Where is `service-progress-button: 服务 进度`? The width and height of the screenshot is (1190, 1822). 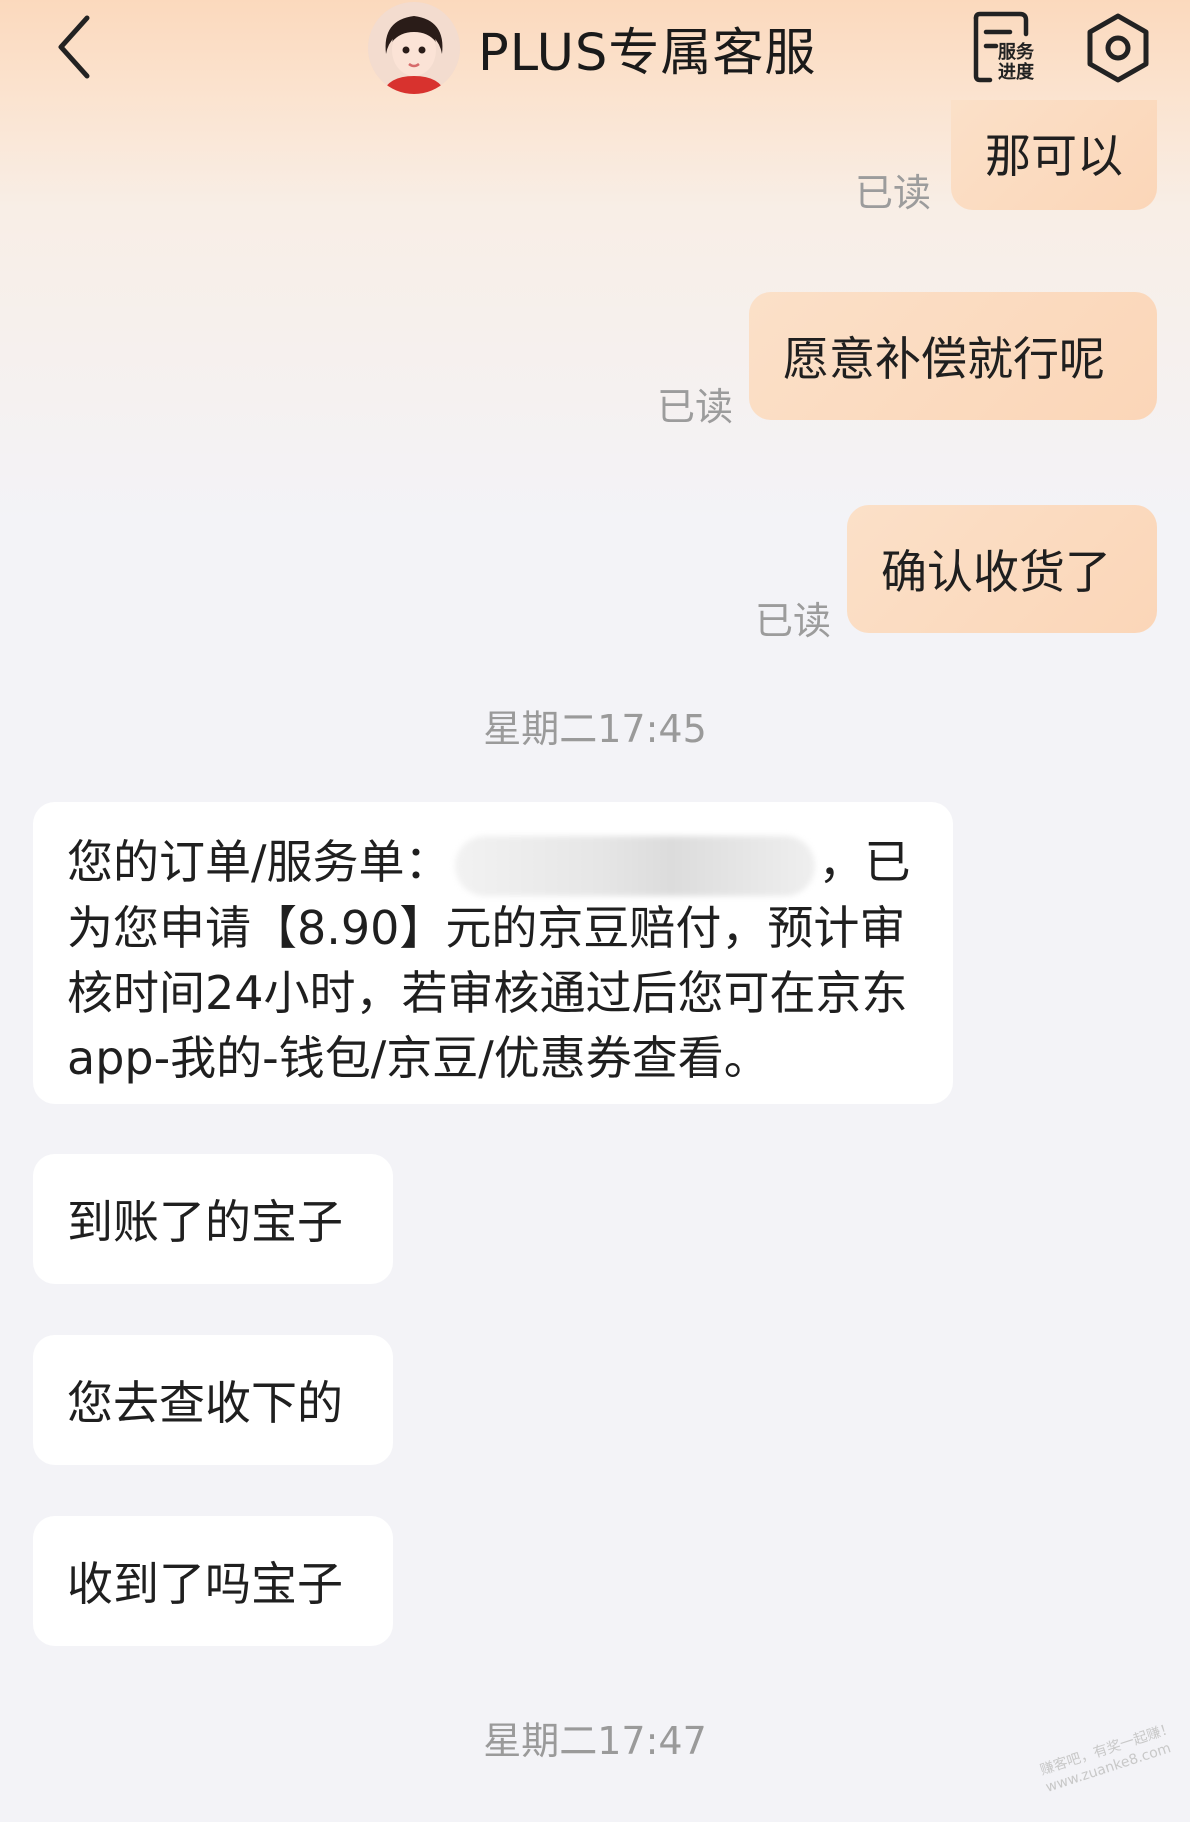 service-progress-button: 服务 进度 is located at coordinates (1005, 48).